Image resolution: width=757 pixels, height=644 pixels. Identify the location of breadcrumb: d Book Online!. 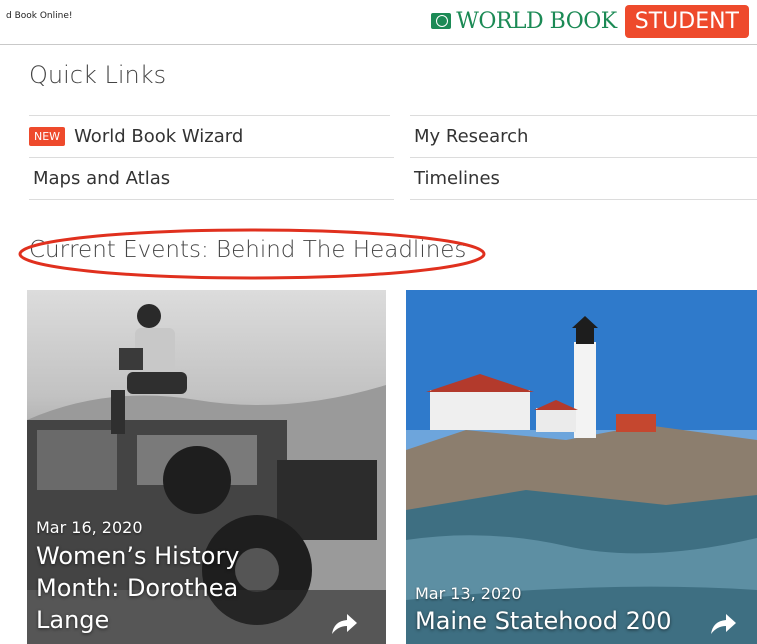
(39, 16).